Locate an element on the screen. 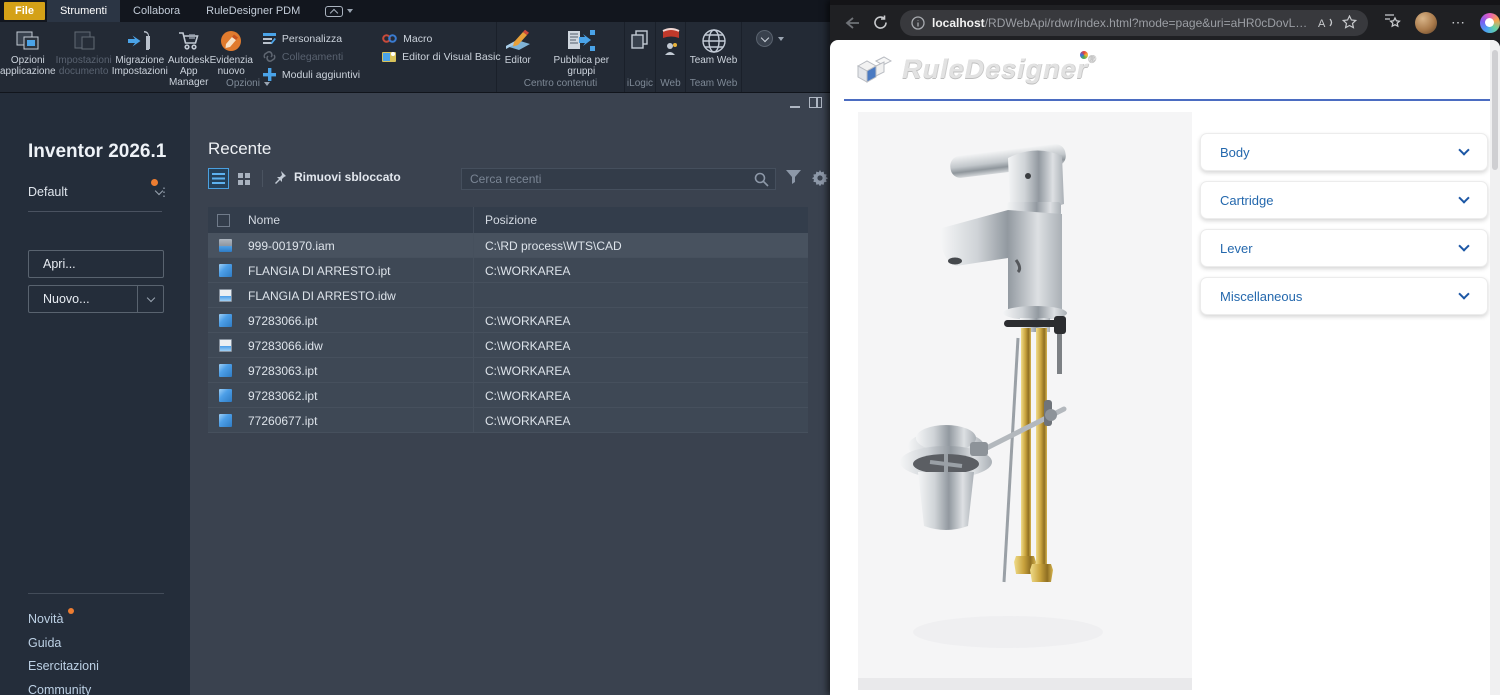 The width and height of the screenshot is (1500, 695). recent-file-row: 97283063.ipt C:\WORKAREA is located at coordinates (508, 370).